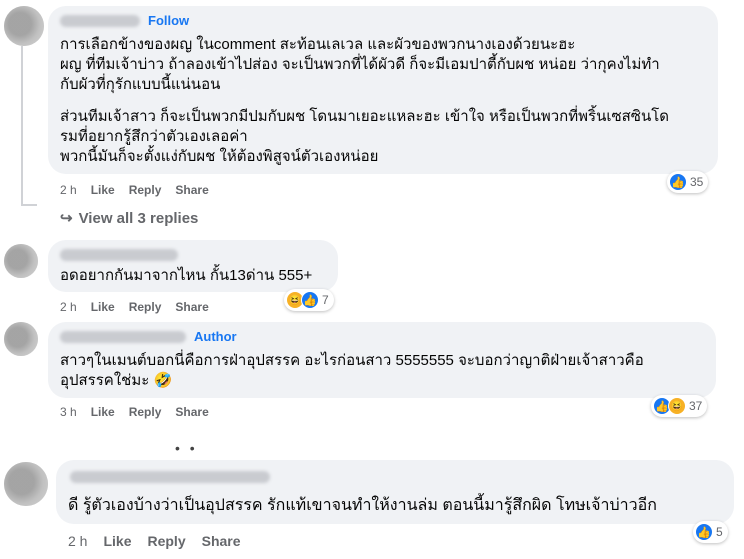 This screenshot has height=559, width=744. I want to click on thread-line, so click(22, 126).